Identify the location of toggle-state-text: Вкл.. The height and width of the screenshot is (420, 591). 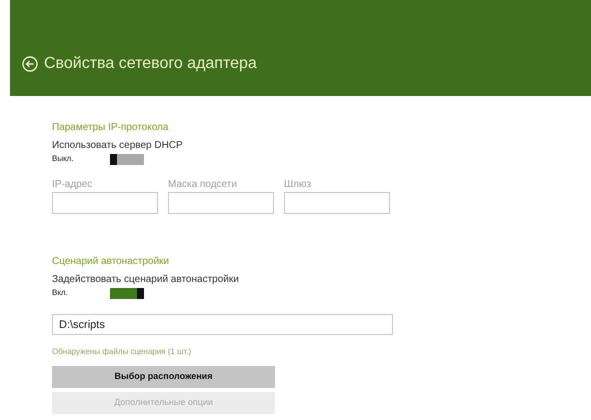
(60, 293).